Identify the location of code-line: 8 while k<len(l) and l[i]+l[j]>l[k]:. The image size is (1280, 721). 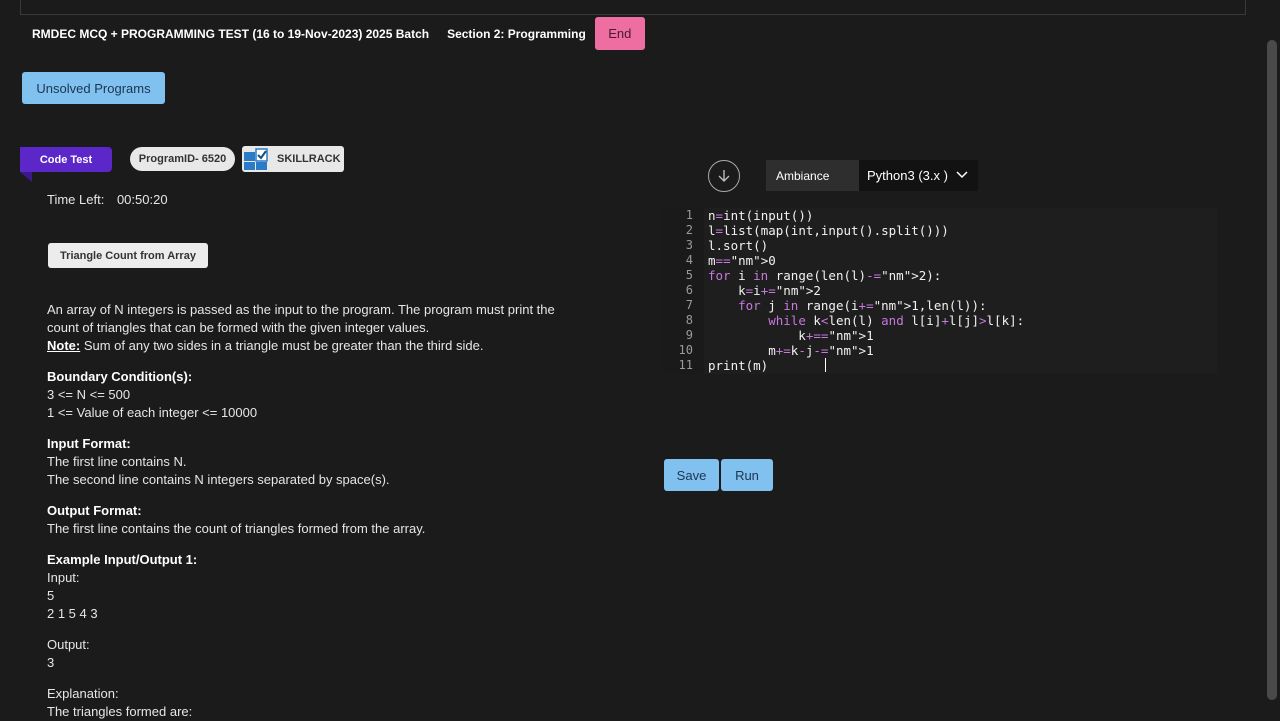
(939, 320).